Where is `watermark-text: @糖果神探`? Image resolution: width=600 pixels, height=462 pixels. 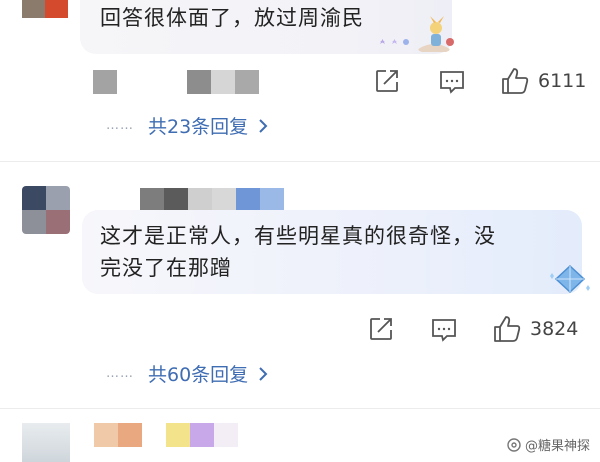
watermark-text: @糖果神探 is located at coordinates (557, 446).